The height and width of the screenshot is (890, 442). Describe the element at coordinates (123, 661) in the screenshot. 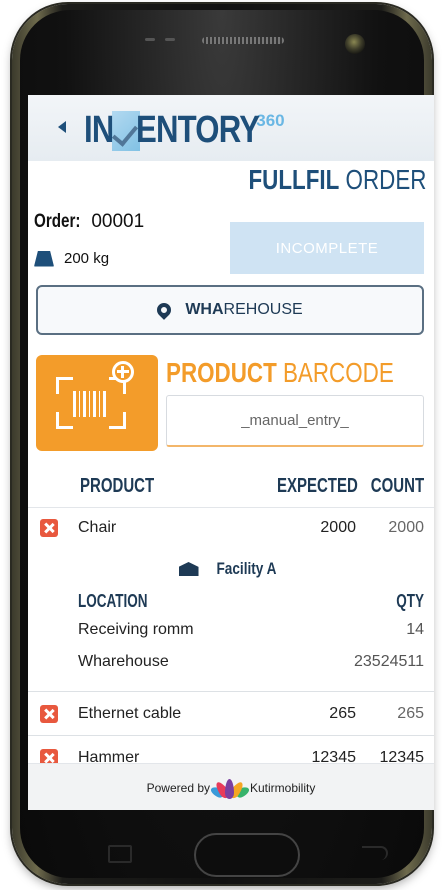

I see `location-name: Wharehouse` at that location.